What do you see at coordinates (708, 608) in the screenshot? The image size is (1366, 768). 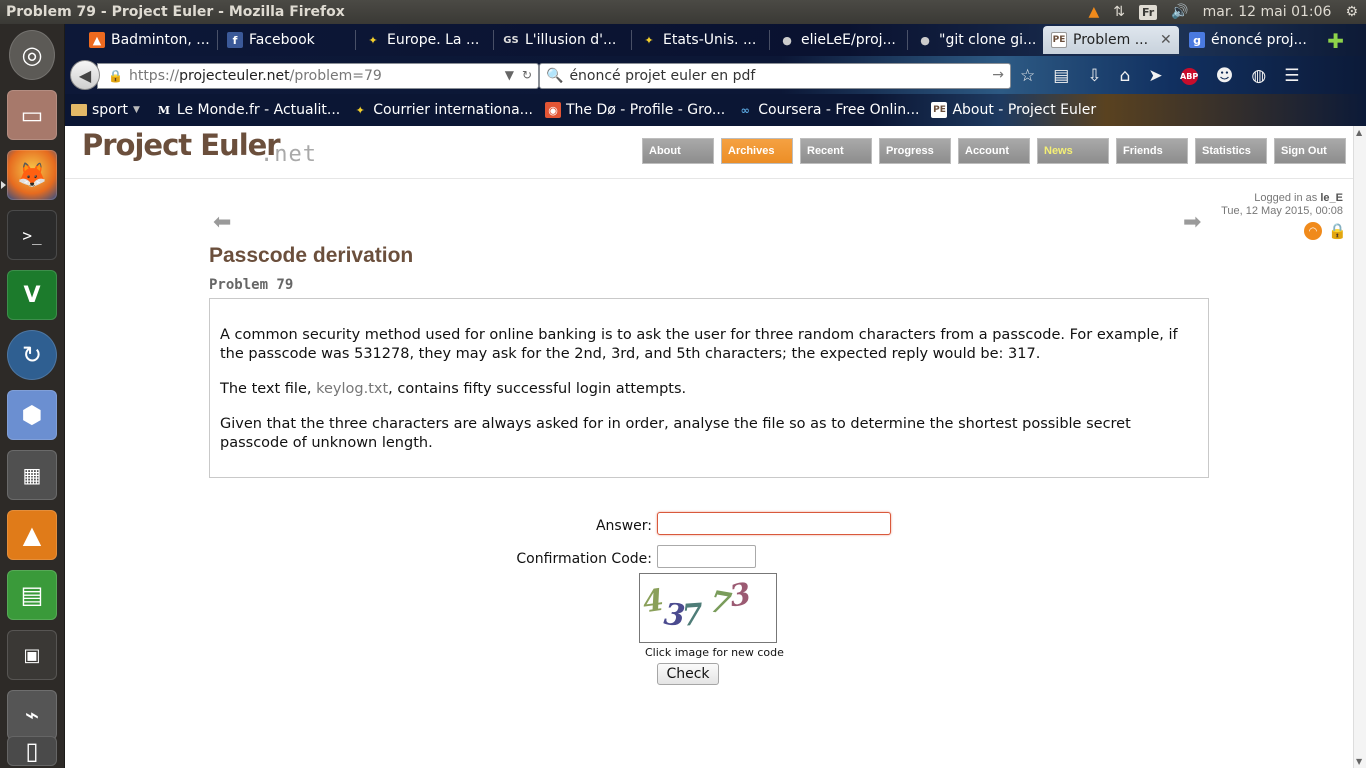 I see `captcha-image: 4 3 7 7 3` at bounding box center [708, 608].